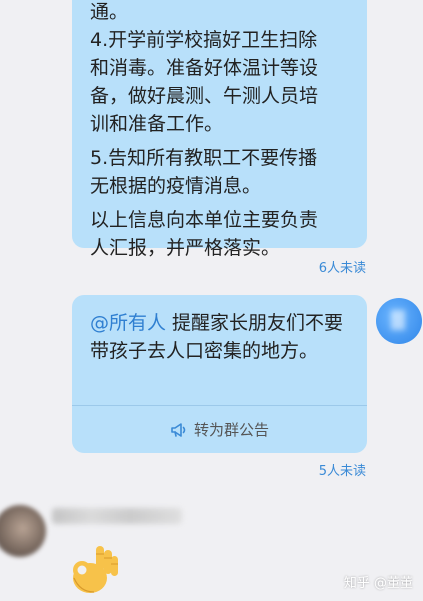 Image resolution: width=423 pixels, height=601 pixels. I want to click on message-line: 5.告知所有教职工不要传播, so click(204, 158).